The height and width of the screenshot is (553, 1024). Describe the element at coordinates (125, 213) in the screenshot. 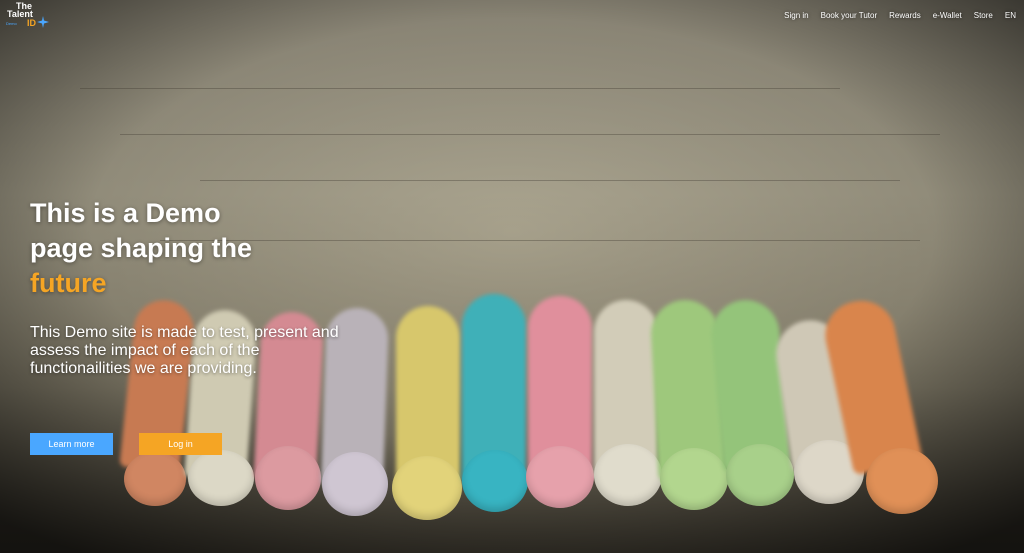

I see `headline-line-1: This is a Demo` at that location.